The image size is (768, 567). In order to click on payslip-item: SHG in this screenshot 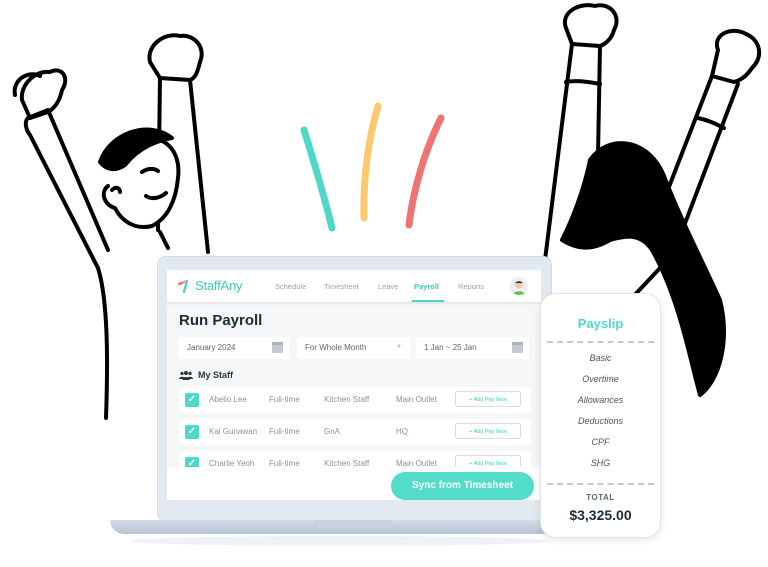, I will do `click(600, 463)`.